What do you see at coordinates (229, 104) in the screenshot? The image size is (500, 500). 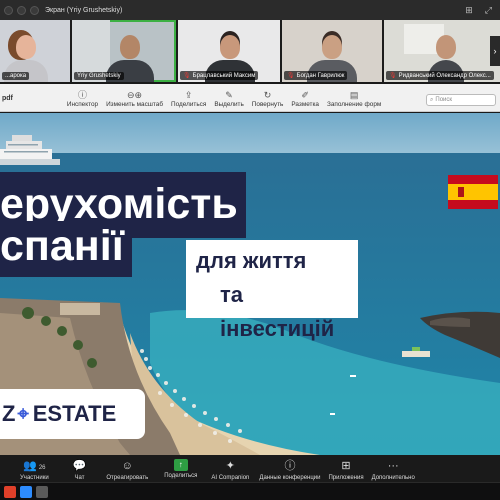 I see `highlight-label: Выделить` at bounding box center [229, 104].